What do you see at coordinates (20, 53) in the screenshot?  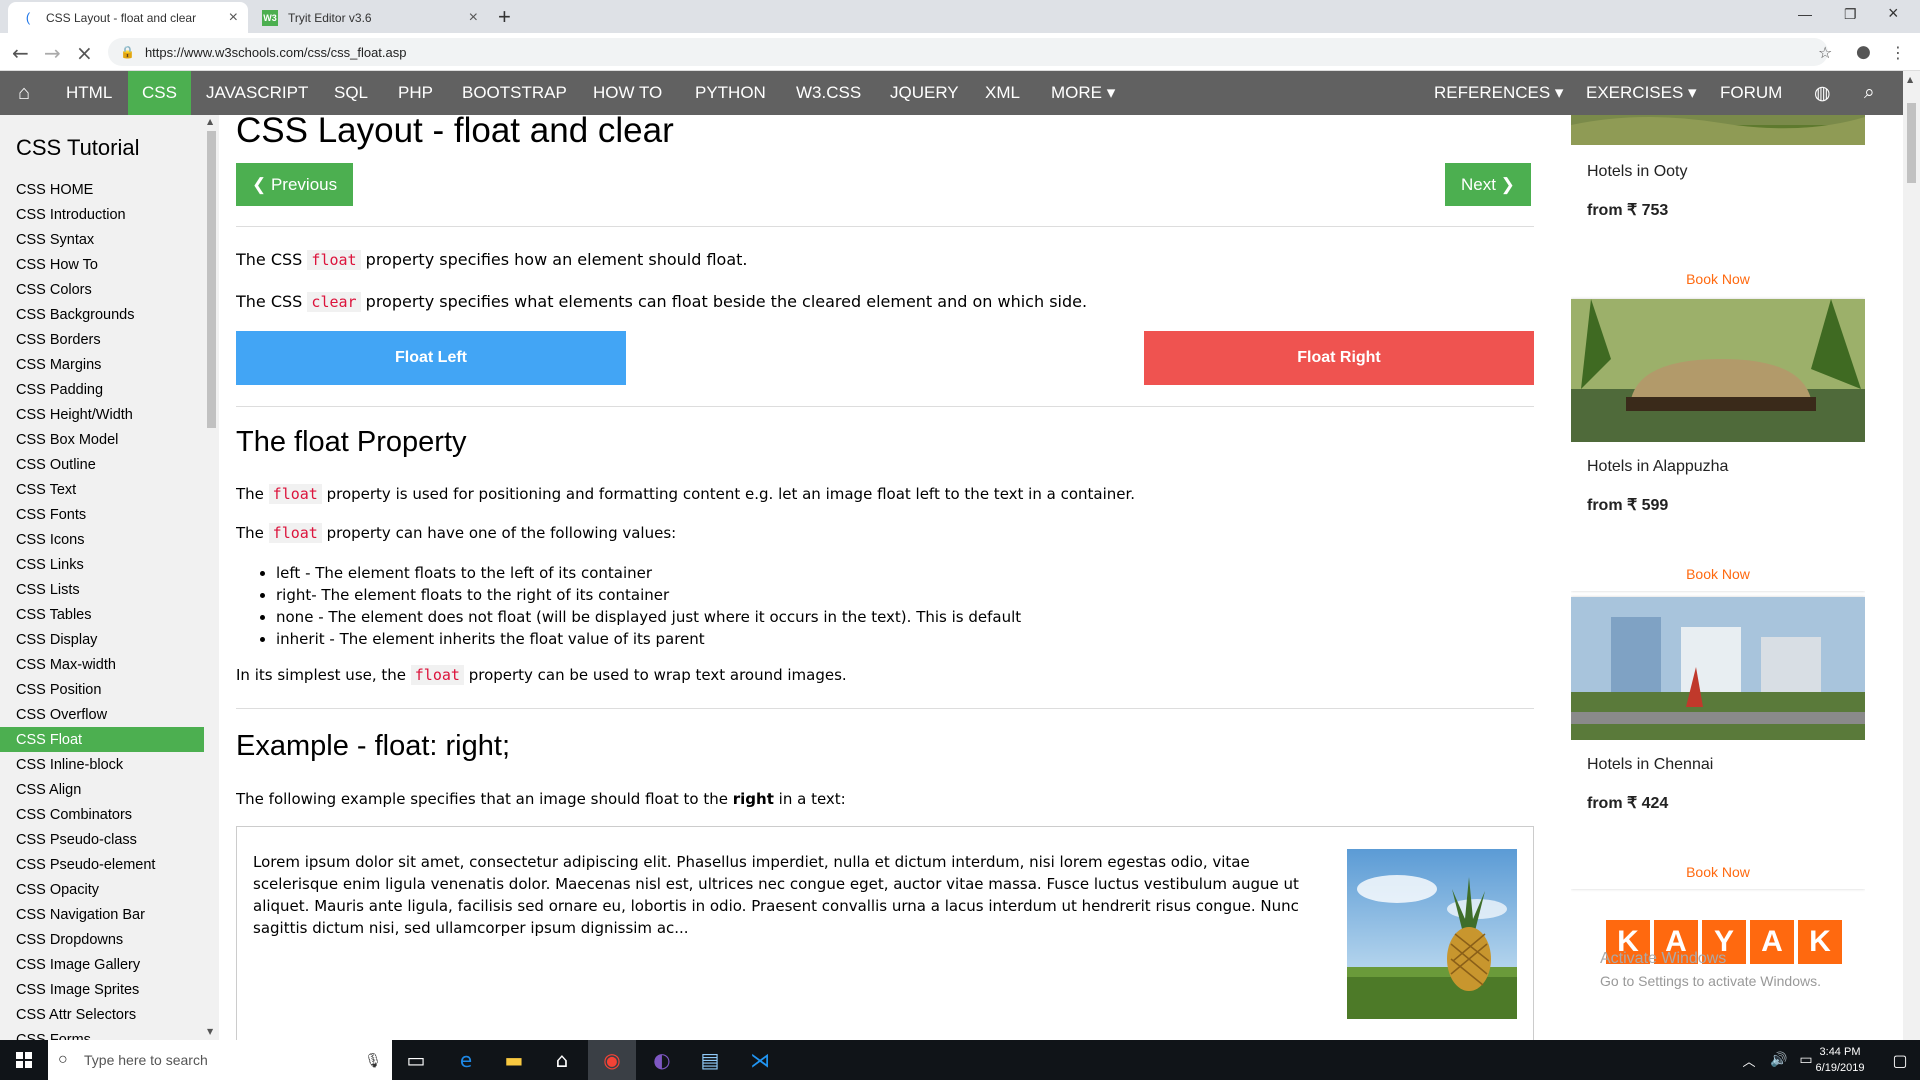 I see `back-icon: ←` at bounding box center [20, 53].